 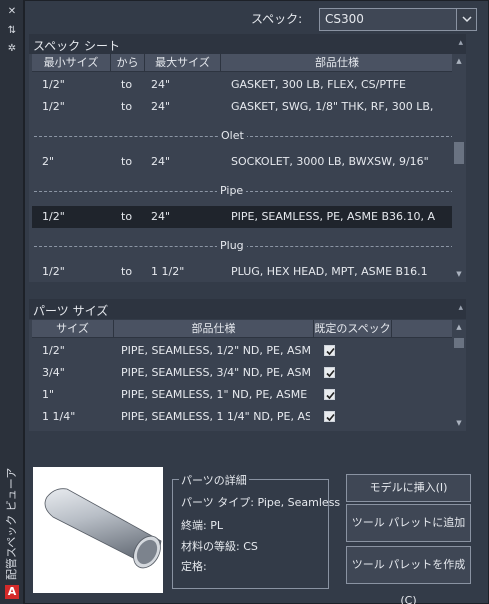 What do you see at coordinates (53, 350) in the screenshot?
I see `cell-size: 1/2"` at bounding box center [53, 350].